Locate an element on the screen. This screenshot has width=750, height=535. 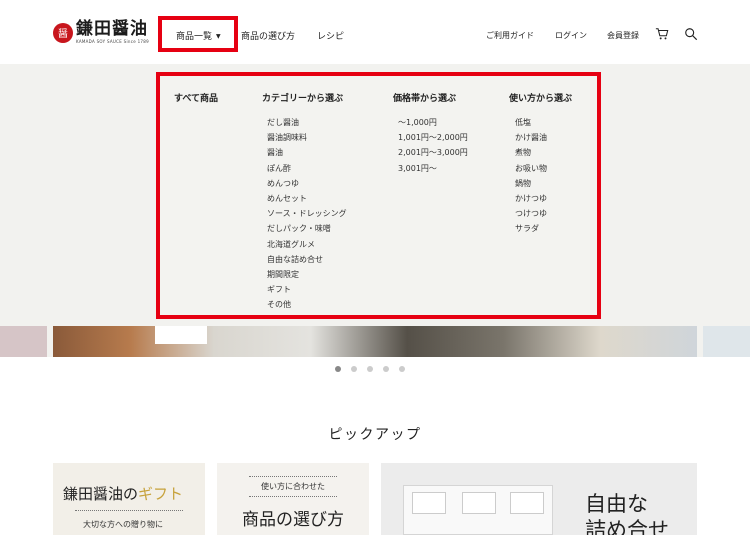
menu-all-products: すべて商品 is located at coordinates (196, 97).